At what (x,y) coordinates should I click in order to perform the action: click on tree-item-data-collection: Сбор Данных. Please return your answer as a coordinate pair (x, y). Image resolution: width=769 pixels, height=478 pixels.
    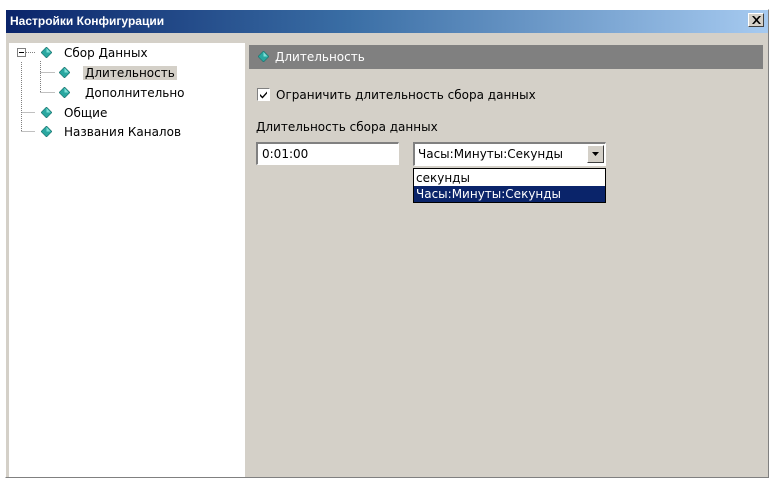
    Looking at the image, I should click on (127, 53).